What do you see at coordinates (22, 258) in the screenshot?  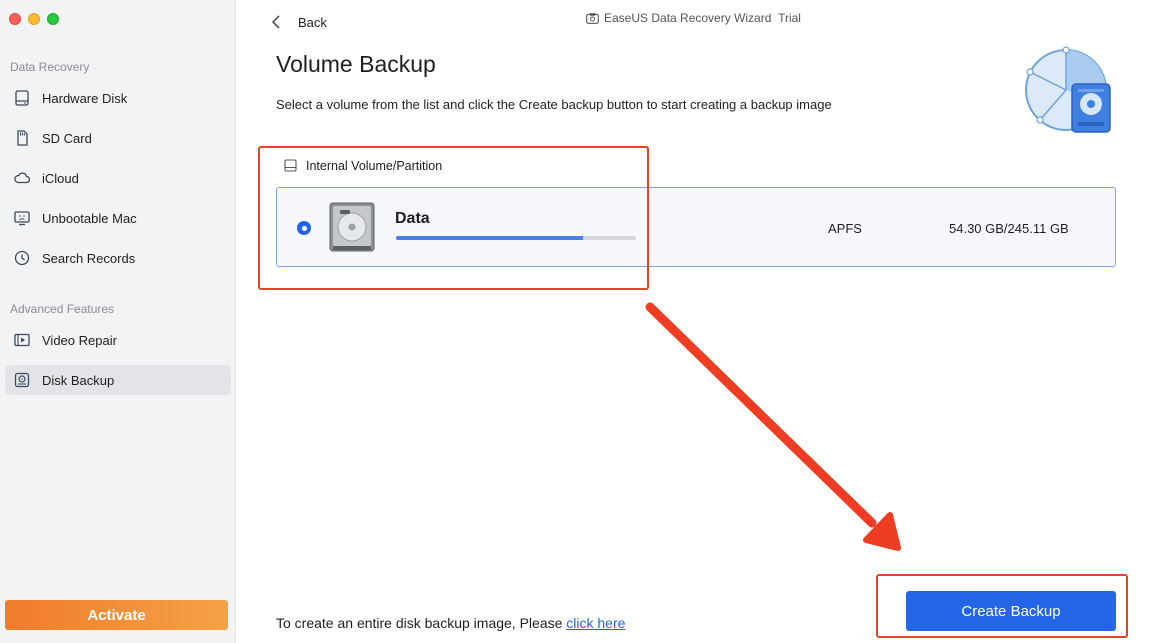 I see `history-icon` at bounding box center [22, 258].